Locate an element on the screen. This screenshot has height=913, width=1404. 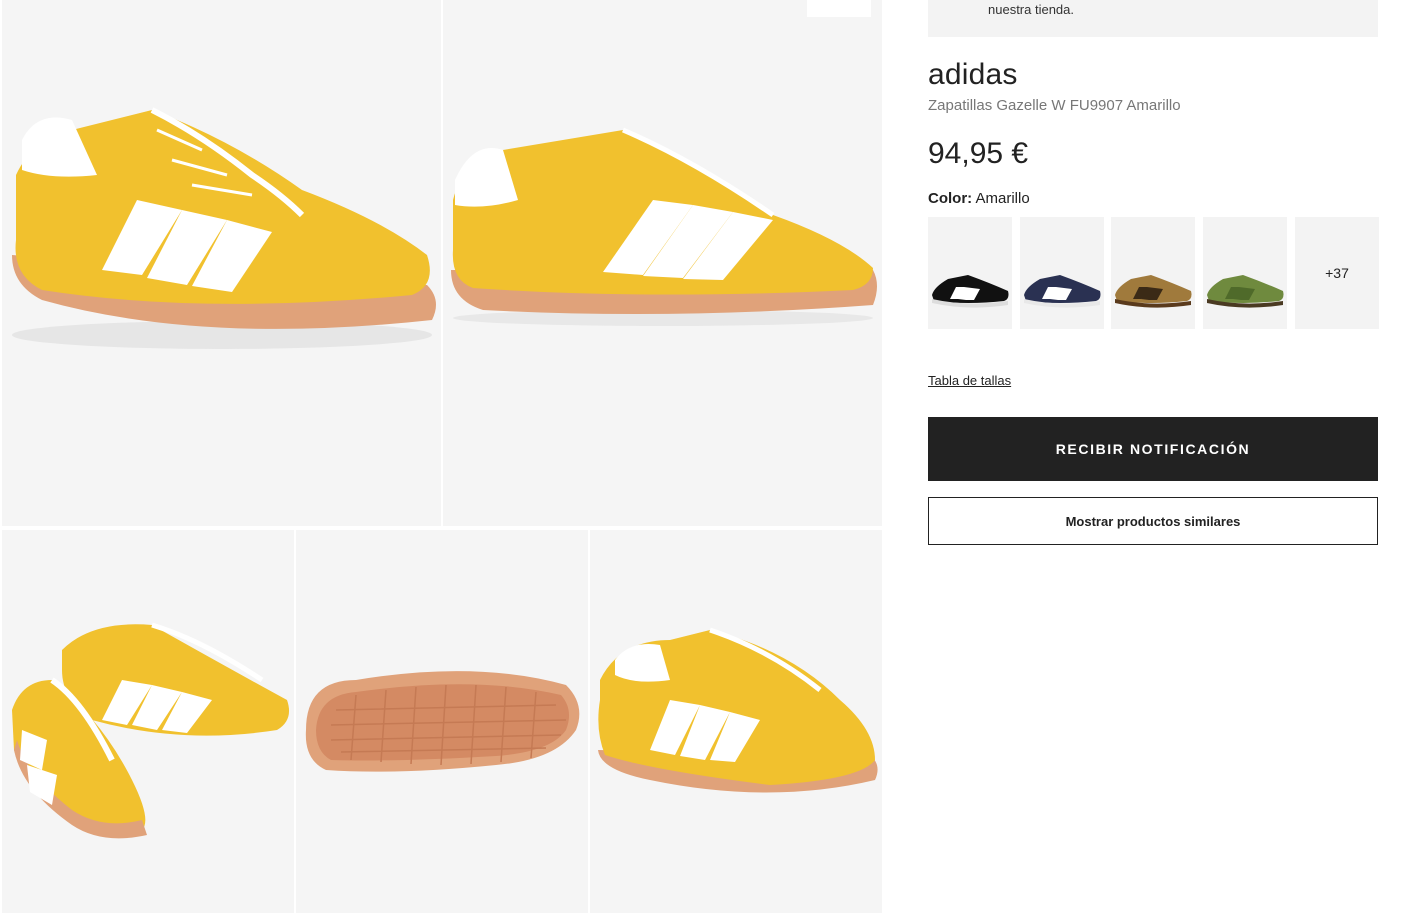
store-notice: nuestra tienda. is located at coordinates (1153, 18).